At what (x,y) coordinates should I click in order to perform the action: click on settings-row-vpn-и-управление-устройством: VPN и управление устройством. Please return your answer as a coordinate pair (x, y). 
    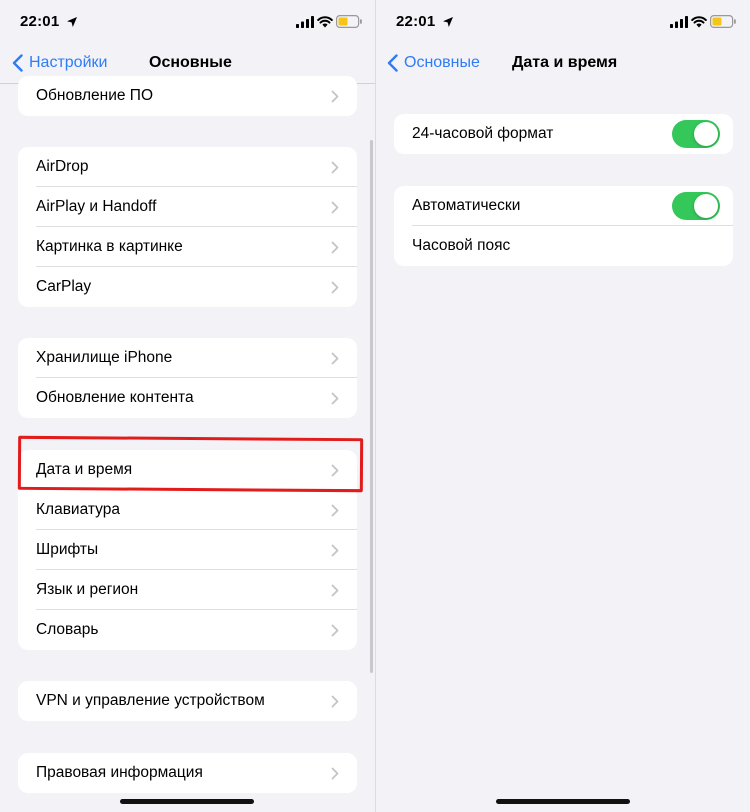
    Looking at the image, I should click on (187, 701).